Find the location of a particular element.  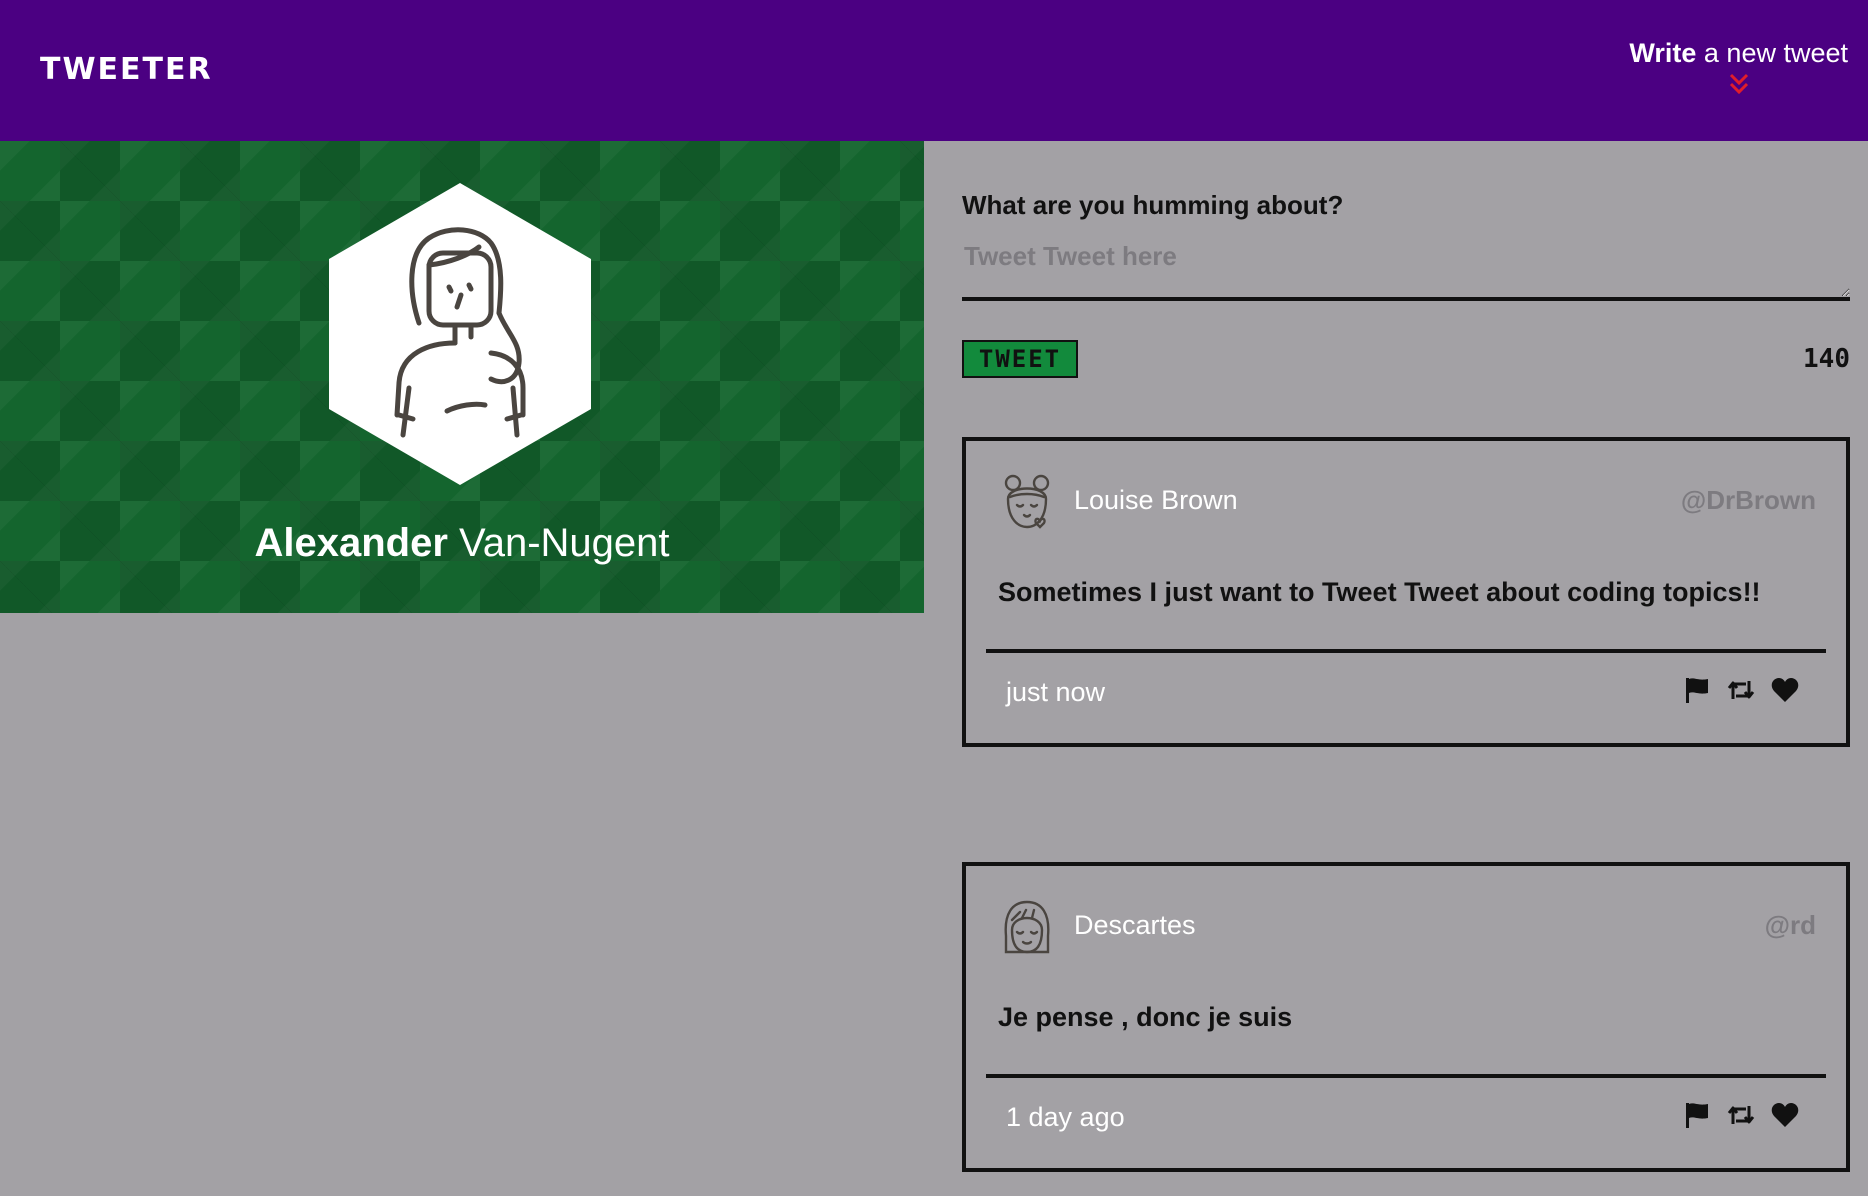

write-tweet-toggle: Write a new tweet is located at coordinates (1738, 66).